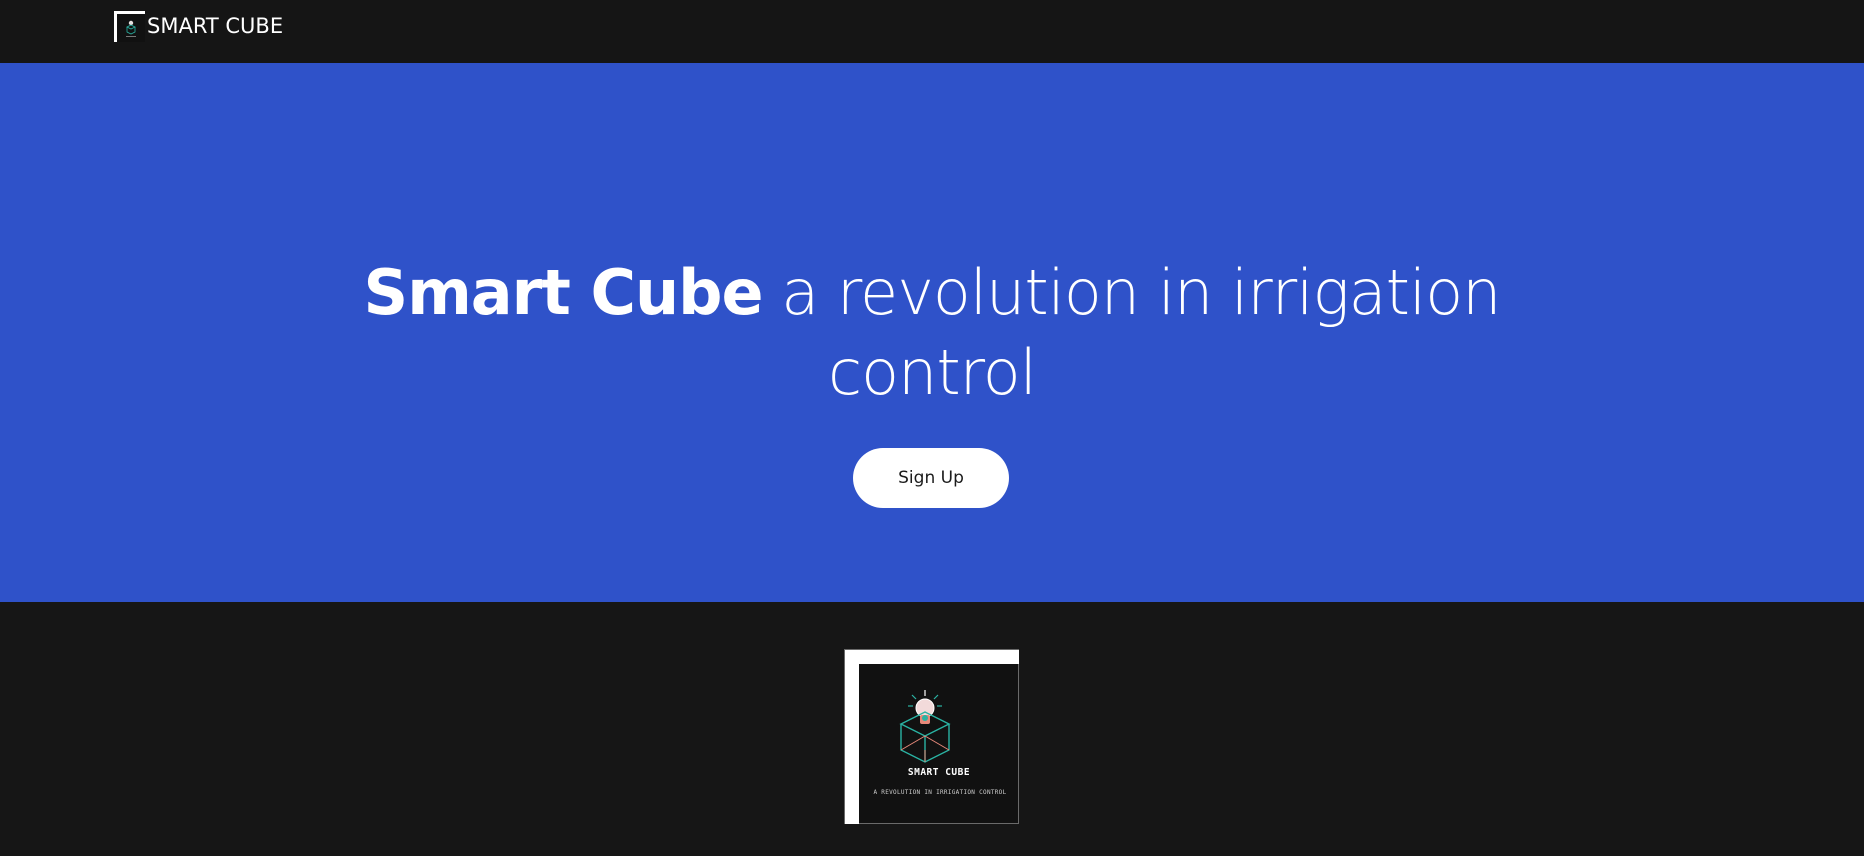 The image size is (1864, 856). I want to click on brand-link: SMART CUBE, so click(198, 26).